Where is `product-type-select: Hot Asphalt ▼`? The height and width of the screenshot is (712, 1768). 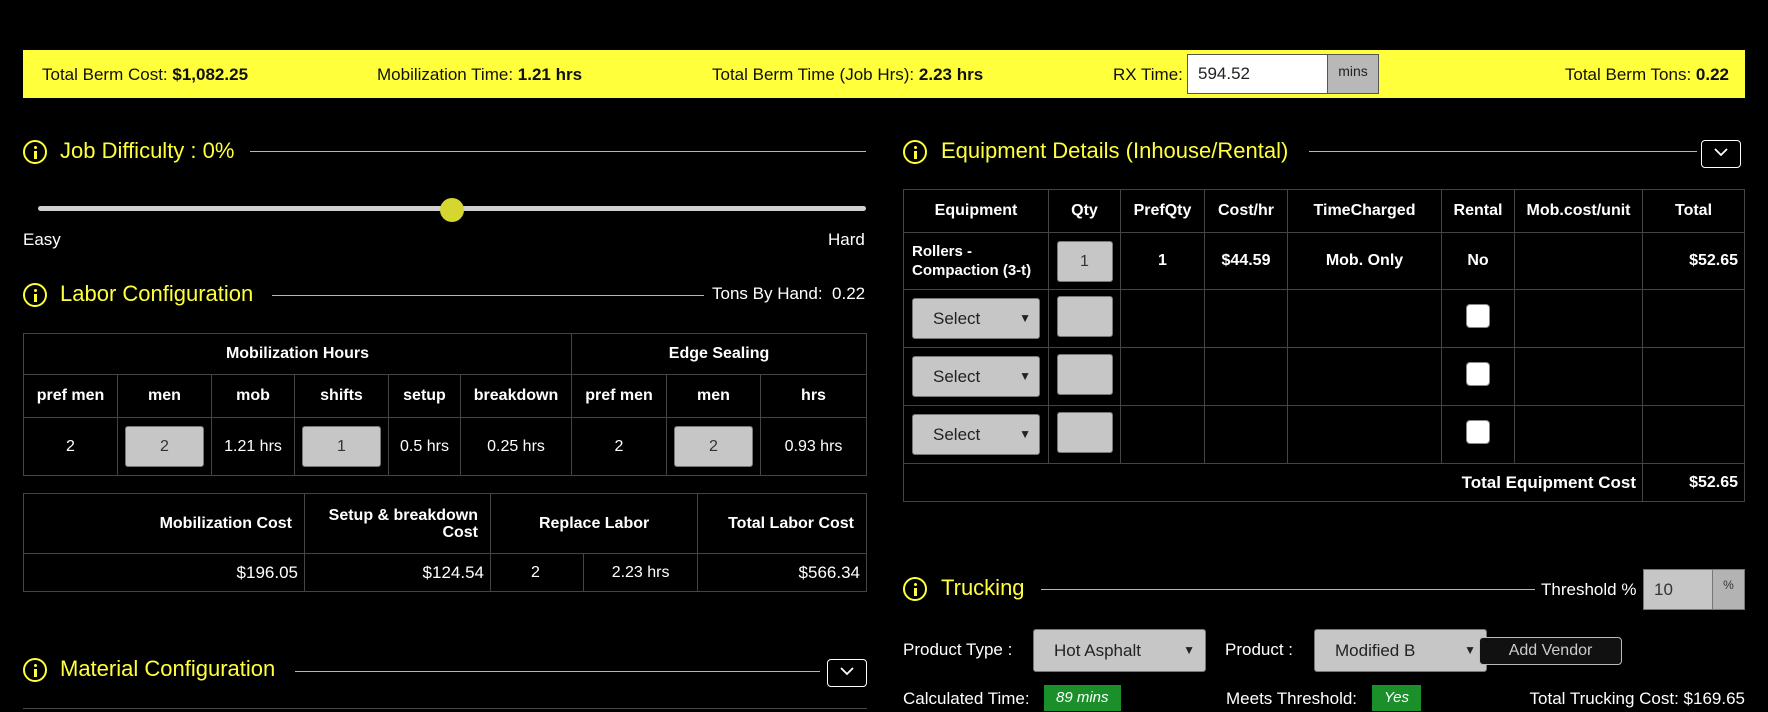 product-type-select: Hot Asphalt ▼ is located at coordinates (1119, 650).